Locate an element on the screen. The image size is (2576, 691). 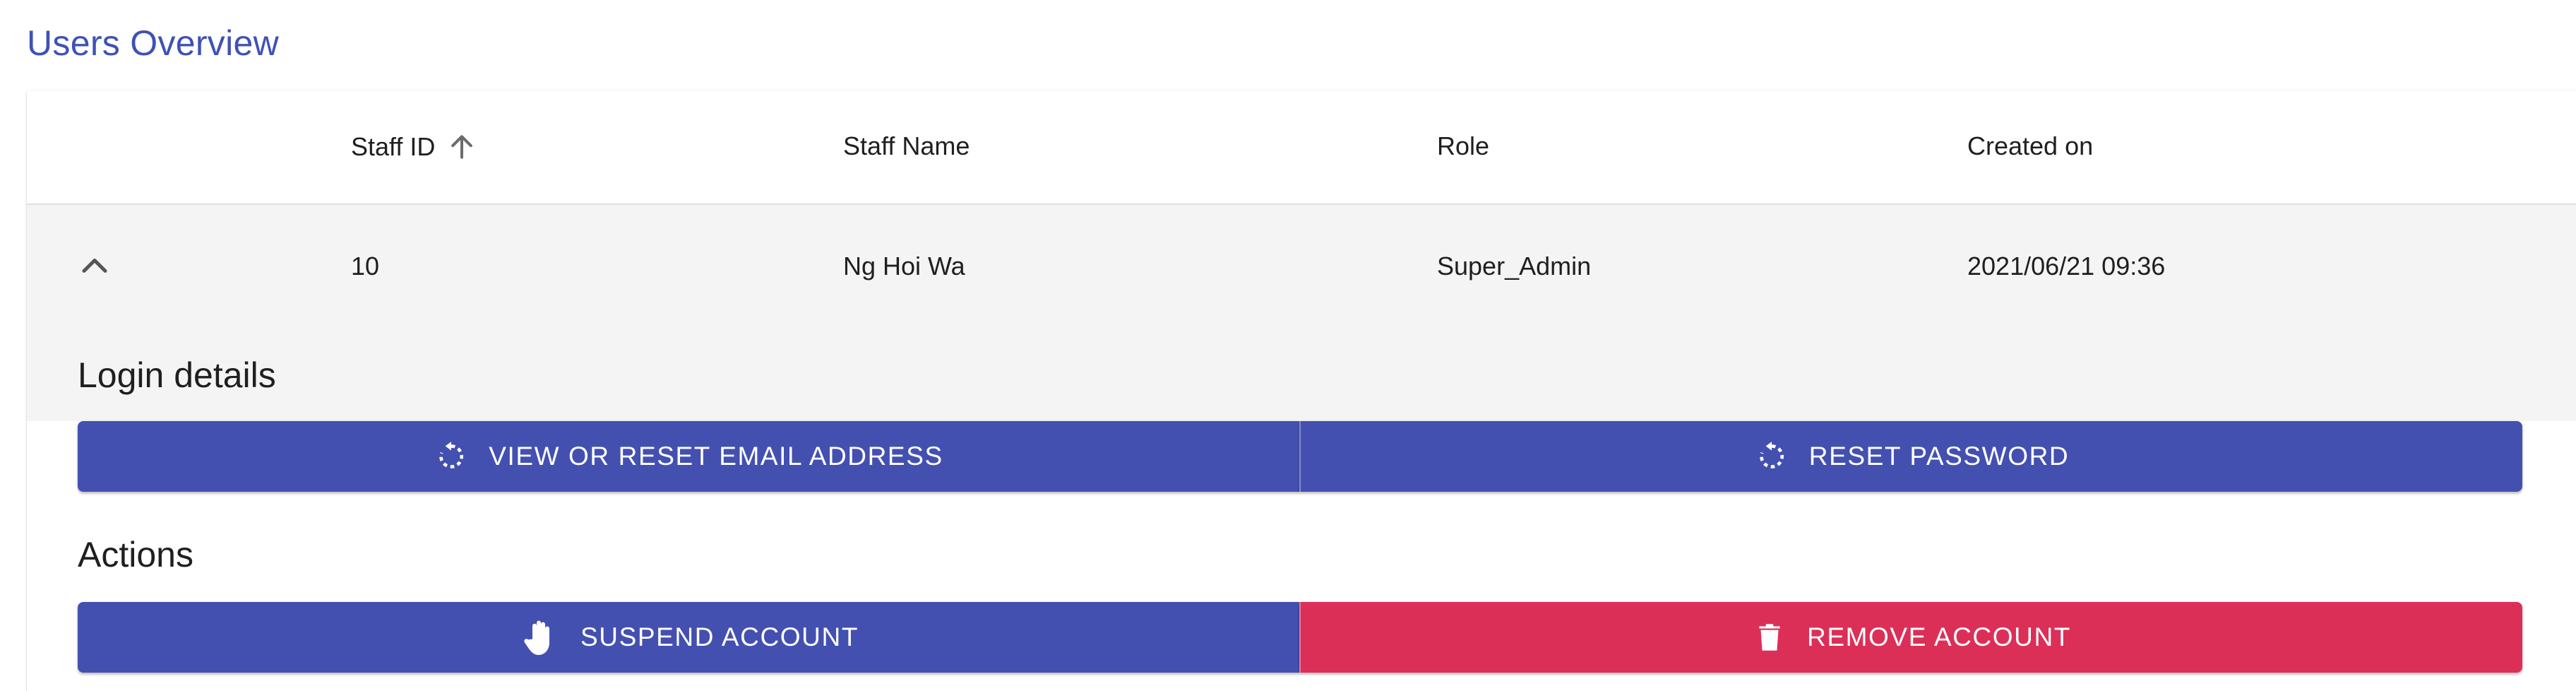
arrow-up-icon is located at coordinates (461, 147).